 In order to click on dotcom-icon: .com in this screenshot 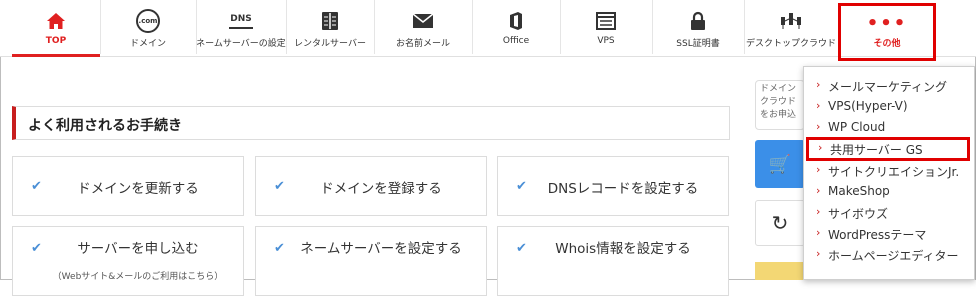, I will do `click(148, 21)`.